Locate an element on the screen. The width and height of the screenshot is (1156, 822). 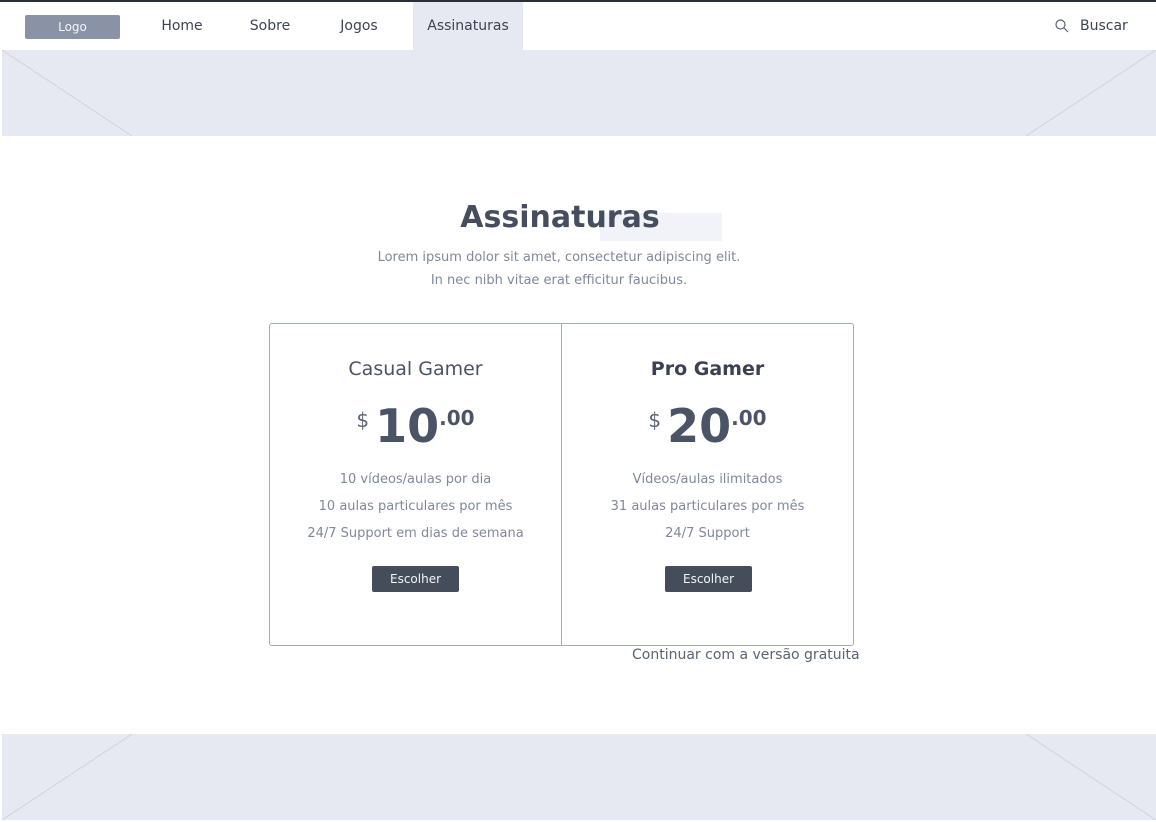
plan-feature: Vídeos/aulas ilimitados is located at coordinates (707, 479).